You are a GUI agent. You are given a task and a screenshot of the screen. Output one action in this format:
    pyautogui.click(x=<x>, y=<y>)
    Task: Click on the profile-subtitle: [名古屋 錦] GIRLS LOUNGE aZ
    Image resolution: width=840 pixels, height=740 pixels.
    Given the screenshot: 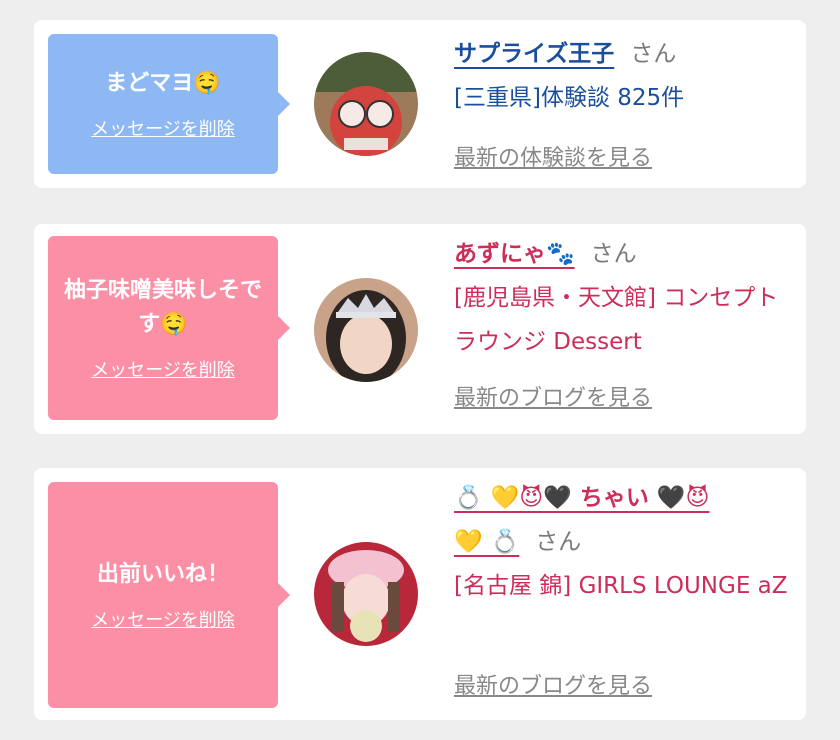 What is the action you would take?
    pyautogui.click(x=621, y=586)
    